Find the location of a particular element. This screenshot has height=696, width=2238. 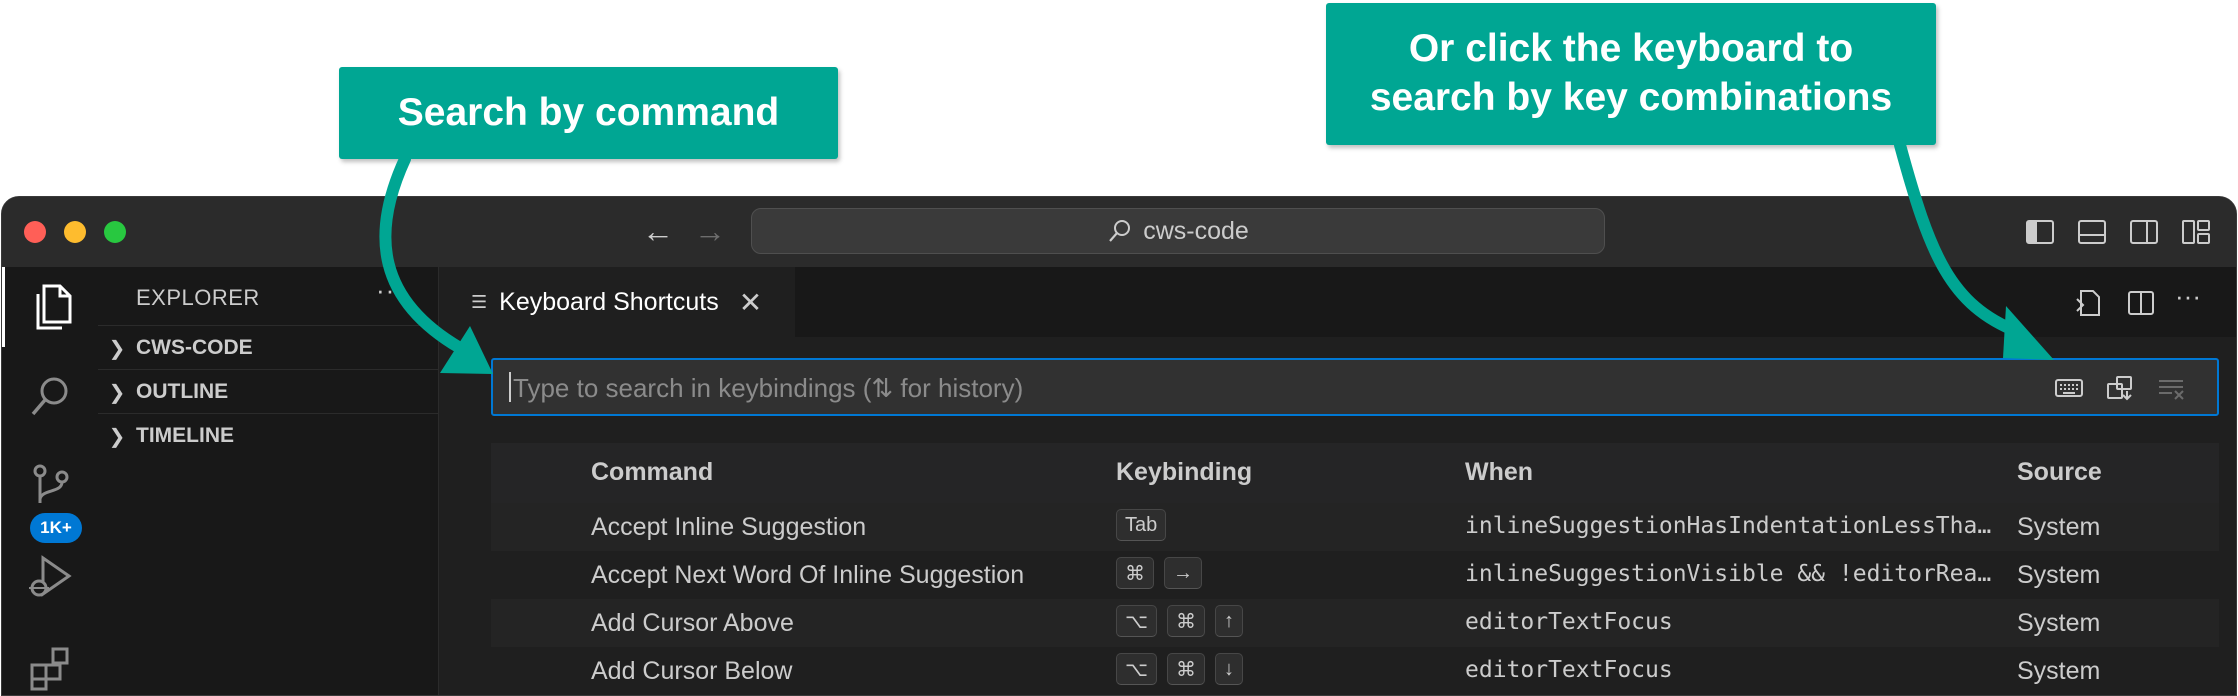

maximize-window-button is located at coordinates (115, 232).